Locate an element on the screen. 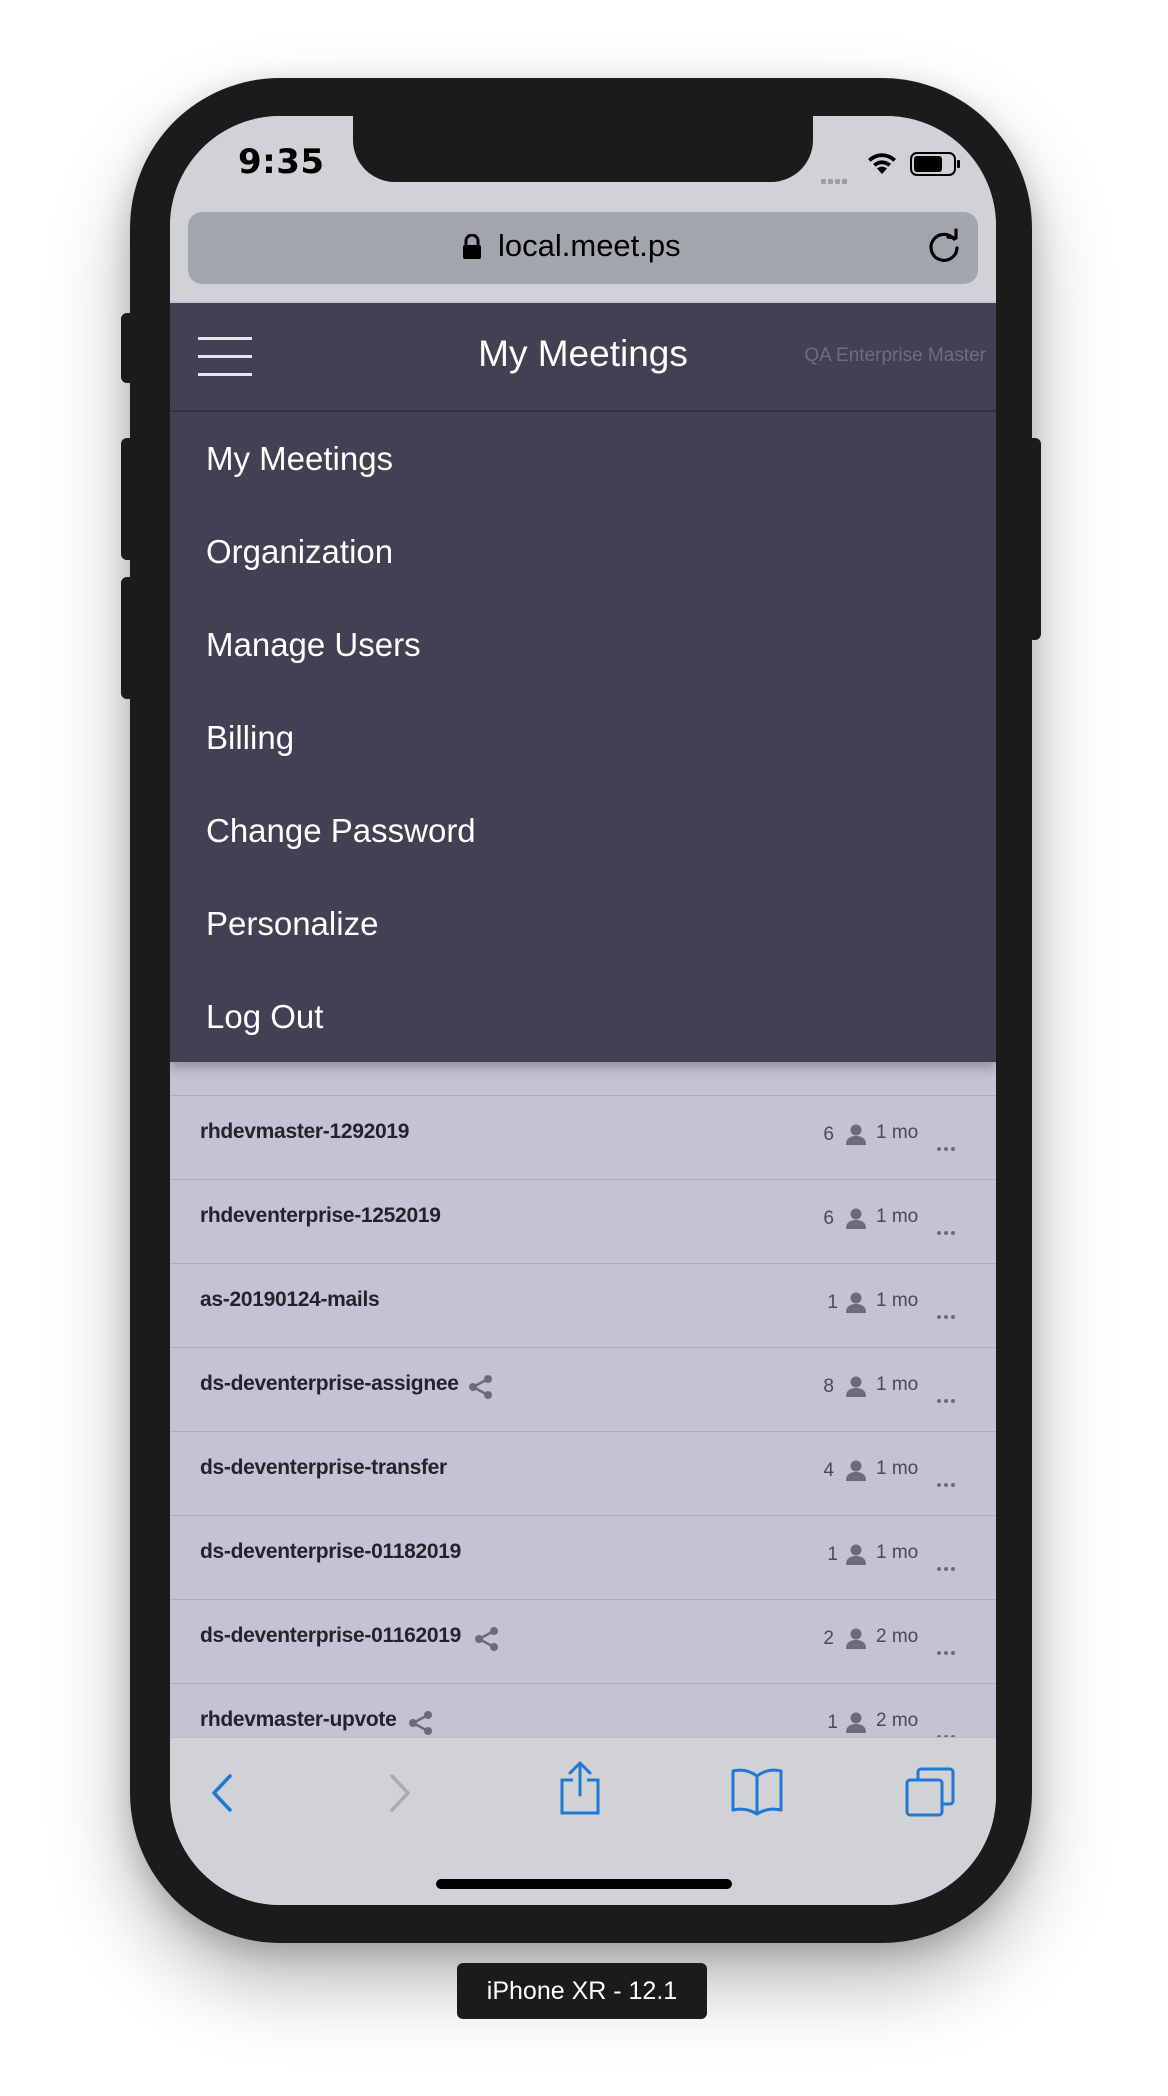 This screenshot has width=1168, height=2096. menu-item-log-out: Log Out is located at coordinates (264, 1017).